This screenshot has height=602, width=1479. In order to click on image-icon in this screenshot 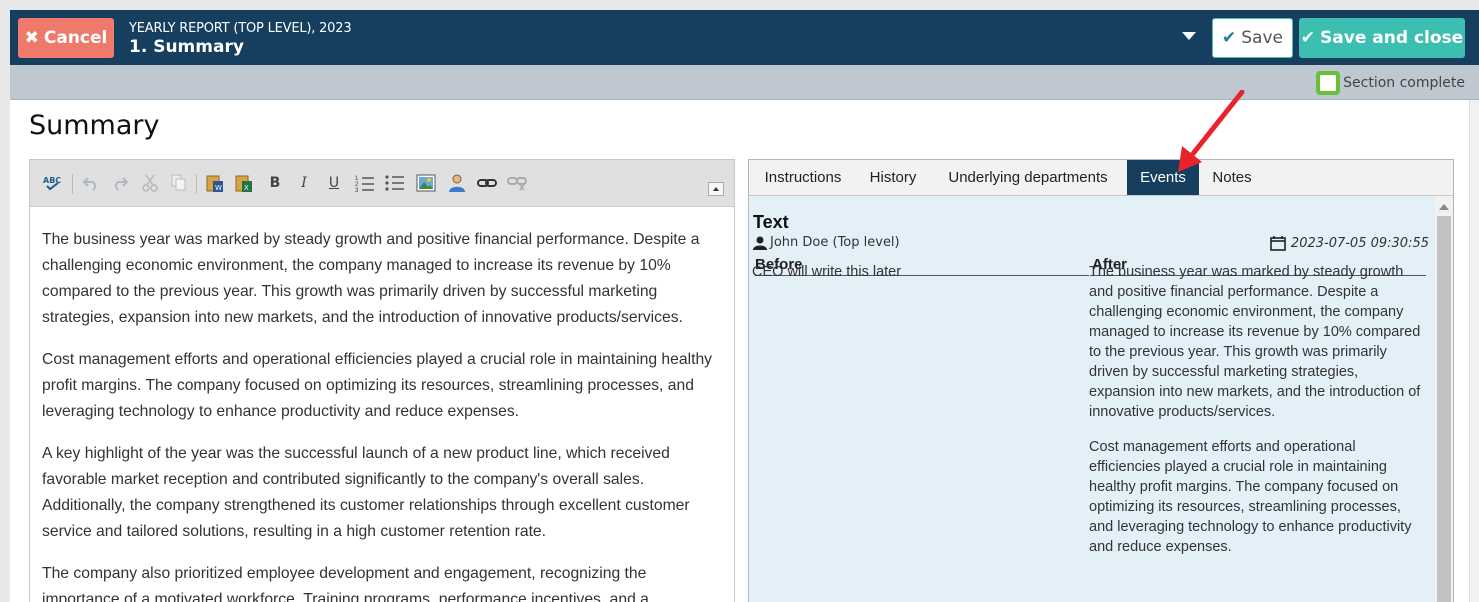, I will do `click(426, 183)`.